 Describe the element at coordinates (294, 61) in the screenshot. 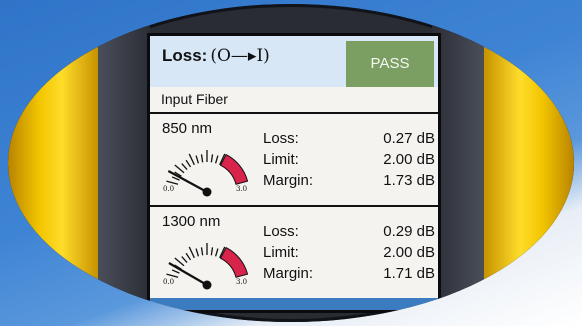

I see `screen-header: Loss: (O—▸I) PASS` at that location.